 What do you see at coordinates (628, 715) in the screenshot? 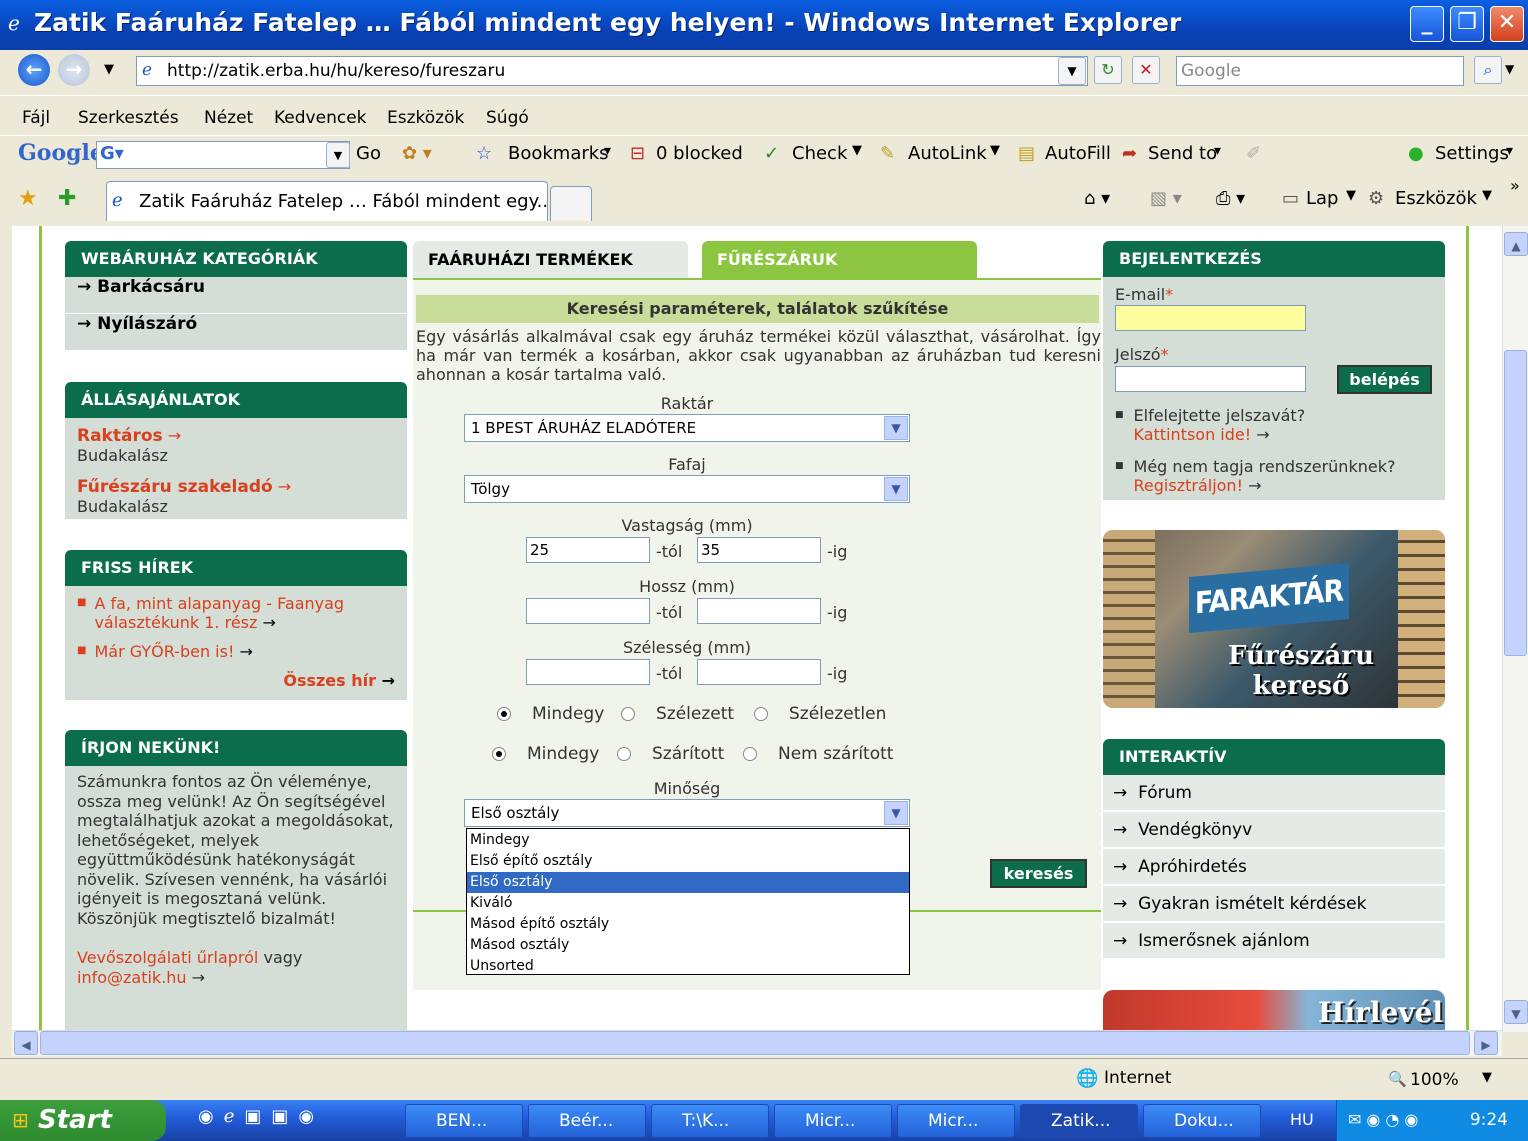
I see `radio-szelezett` at bounding box center [628, 715].